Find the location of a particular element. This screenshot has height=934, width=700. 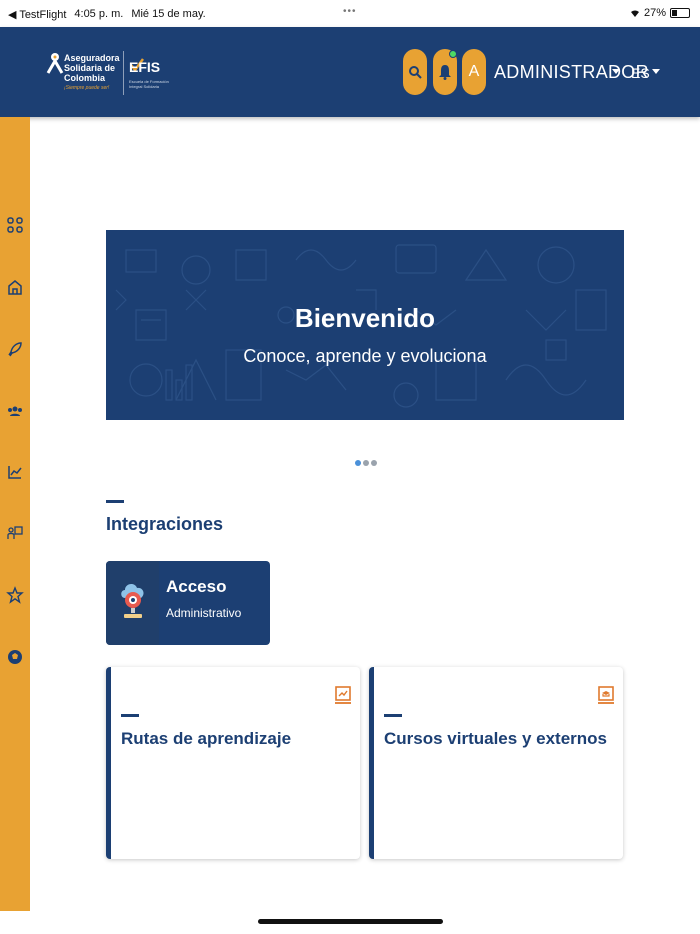

chart-board-icon is located at coordinates (343, 695).